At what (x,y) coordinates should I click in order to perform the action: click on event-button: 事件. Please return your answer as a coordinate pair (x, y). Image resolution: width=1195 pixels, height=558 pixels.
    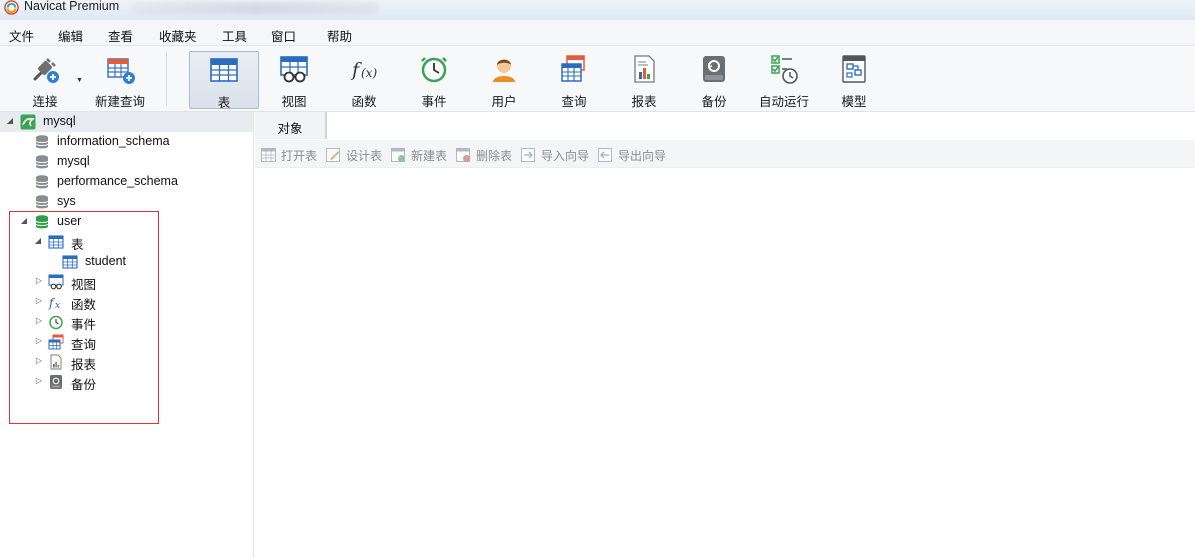
    Looking at the image, I should click on (434, 80).